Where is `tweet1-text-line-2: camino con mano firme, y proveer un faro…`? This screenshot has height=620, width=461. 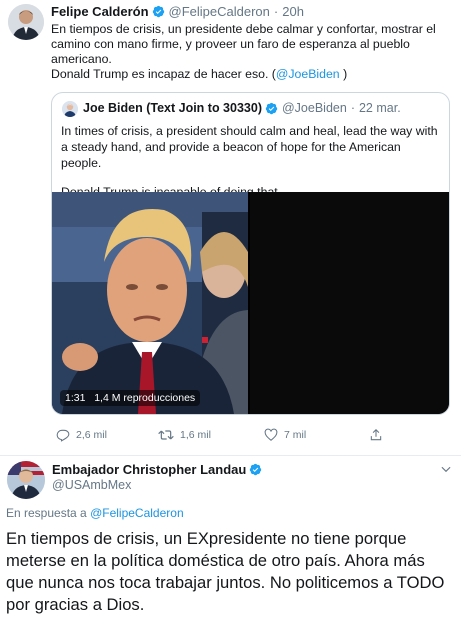 tweet1-text-line-2: camino con mano firme, y proveer un faro… is located at coordinates (230, 44).